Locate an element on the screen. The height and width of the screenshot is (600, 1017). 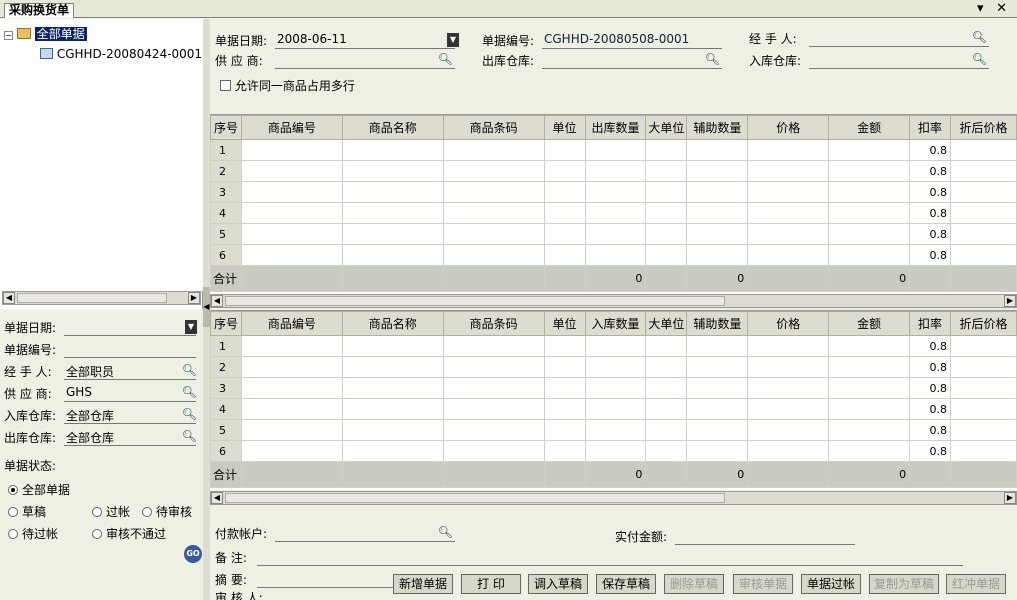
table-row: 1 0.8 is located at coordinates (613, 346).